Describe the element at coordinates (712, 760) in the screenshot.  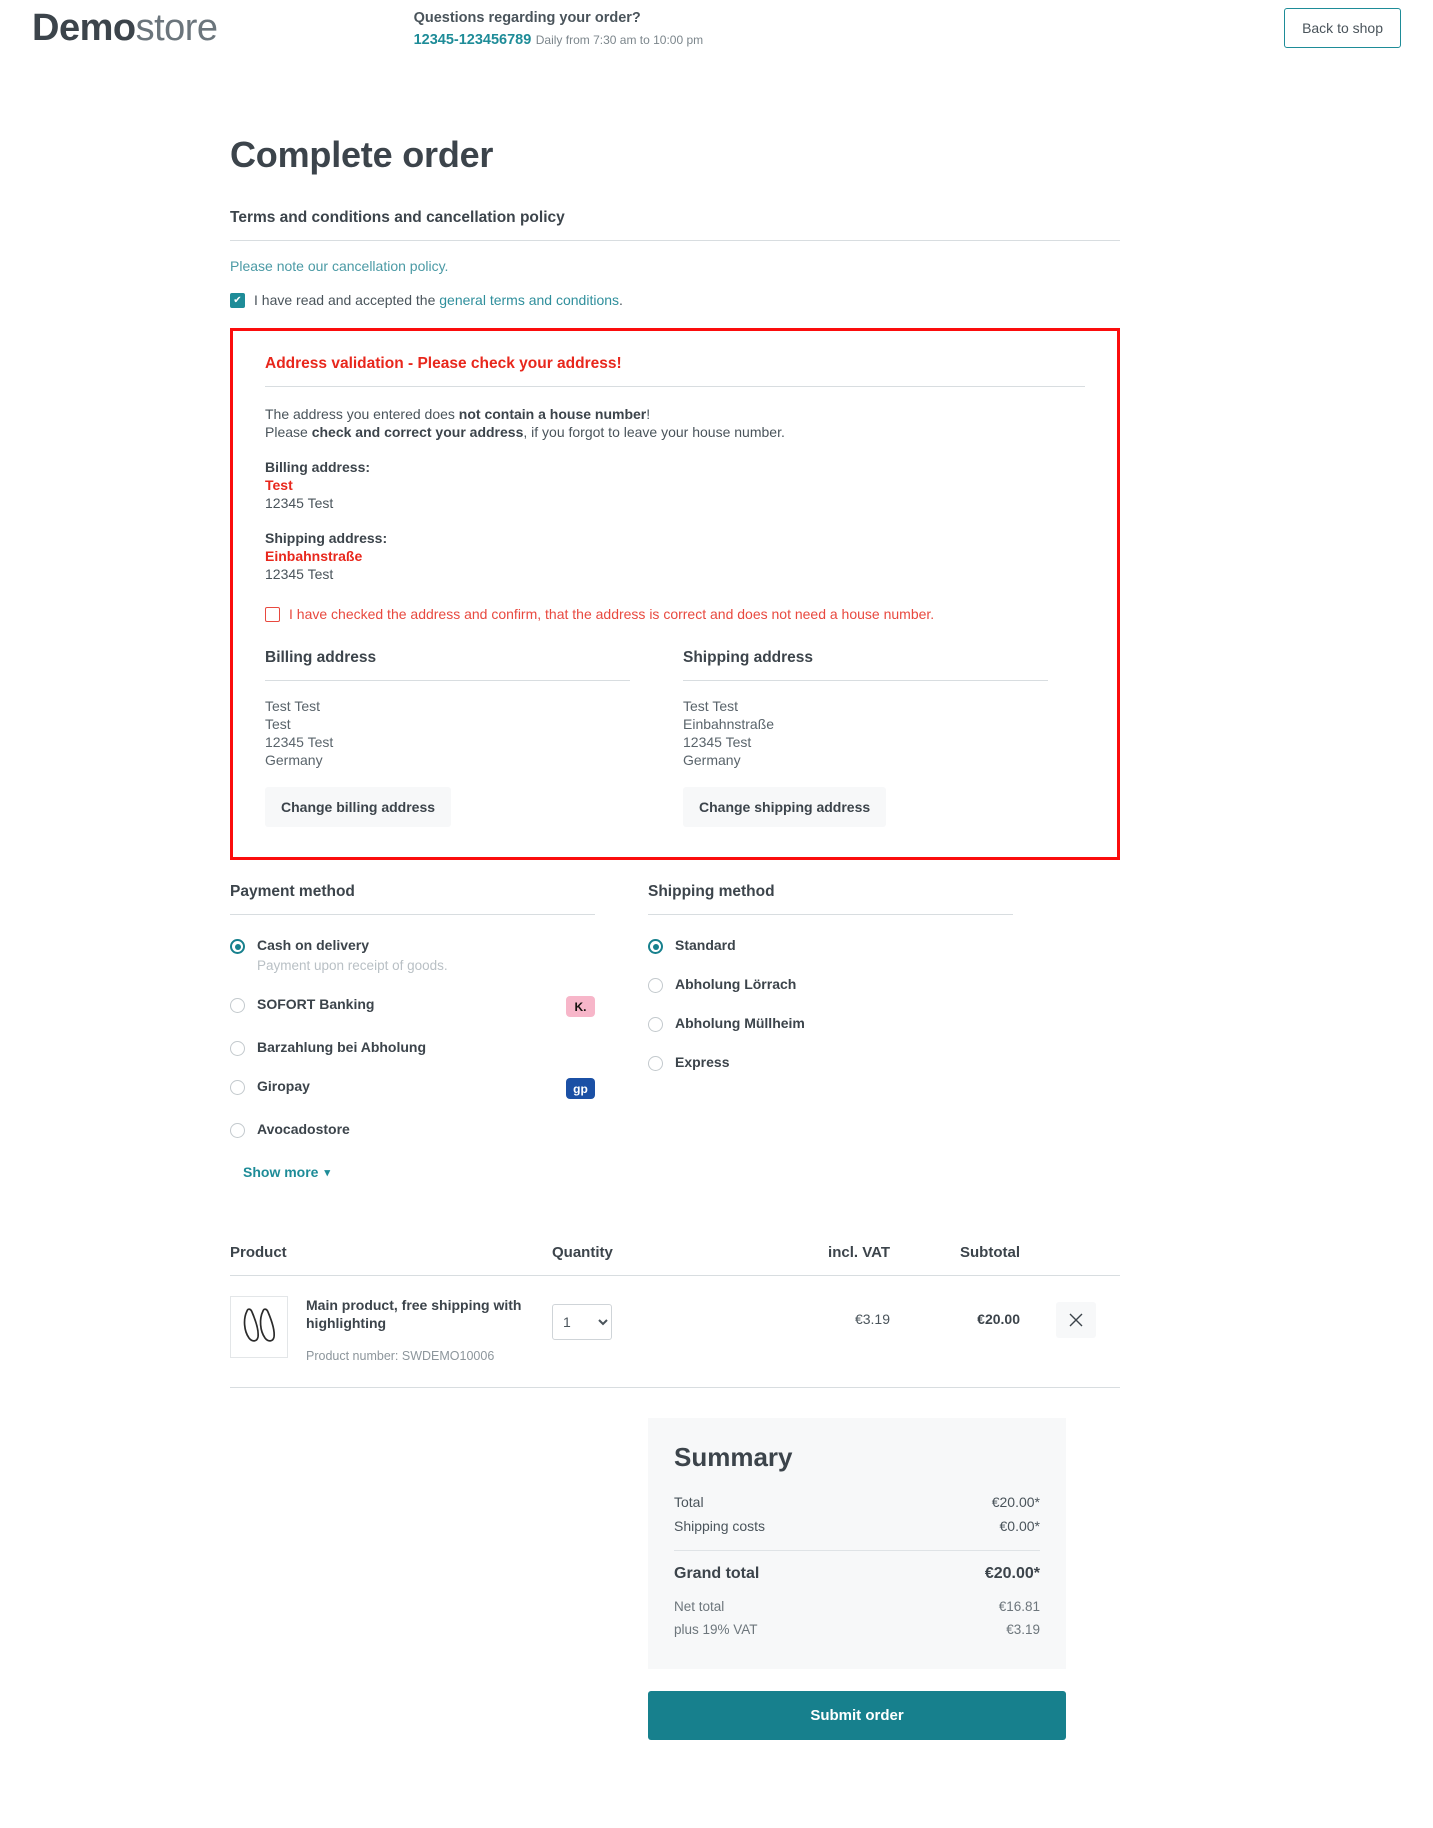
I see `shipping-line: Germany` at that location.